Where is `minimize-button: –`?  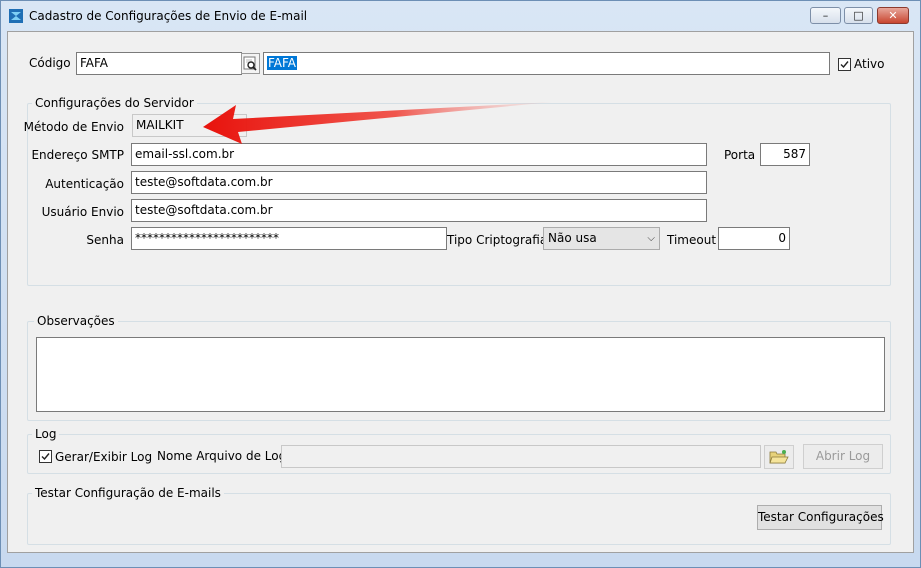
minimize-button: – is located at coordinates (825, 15).